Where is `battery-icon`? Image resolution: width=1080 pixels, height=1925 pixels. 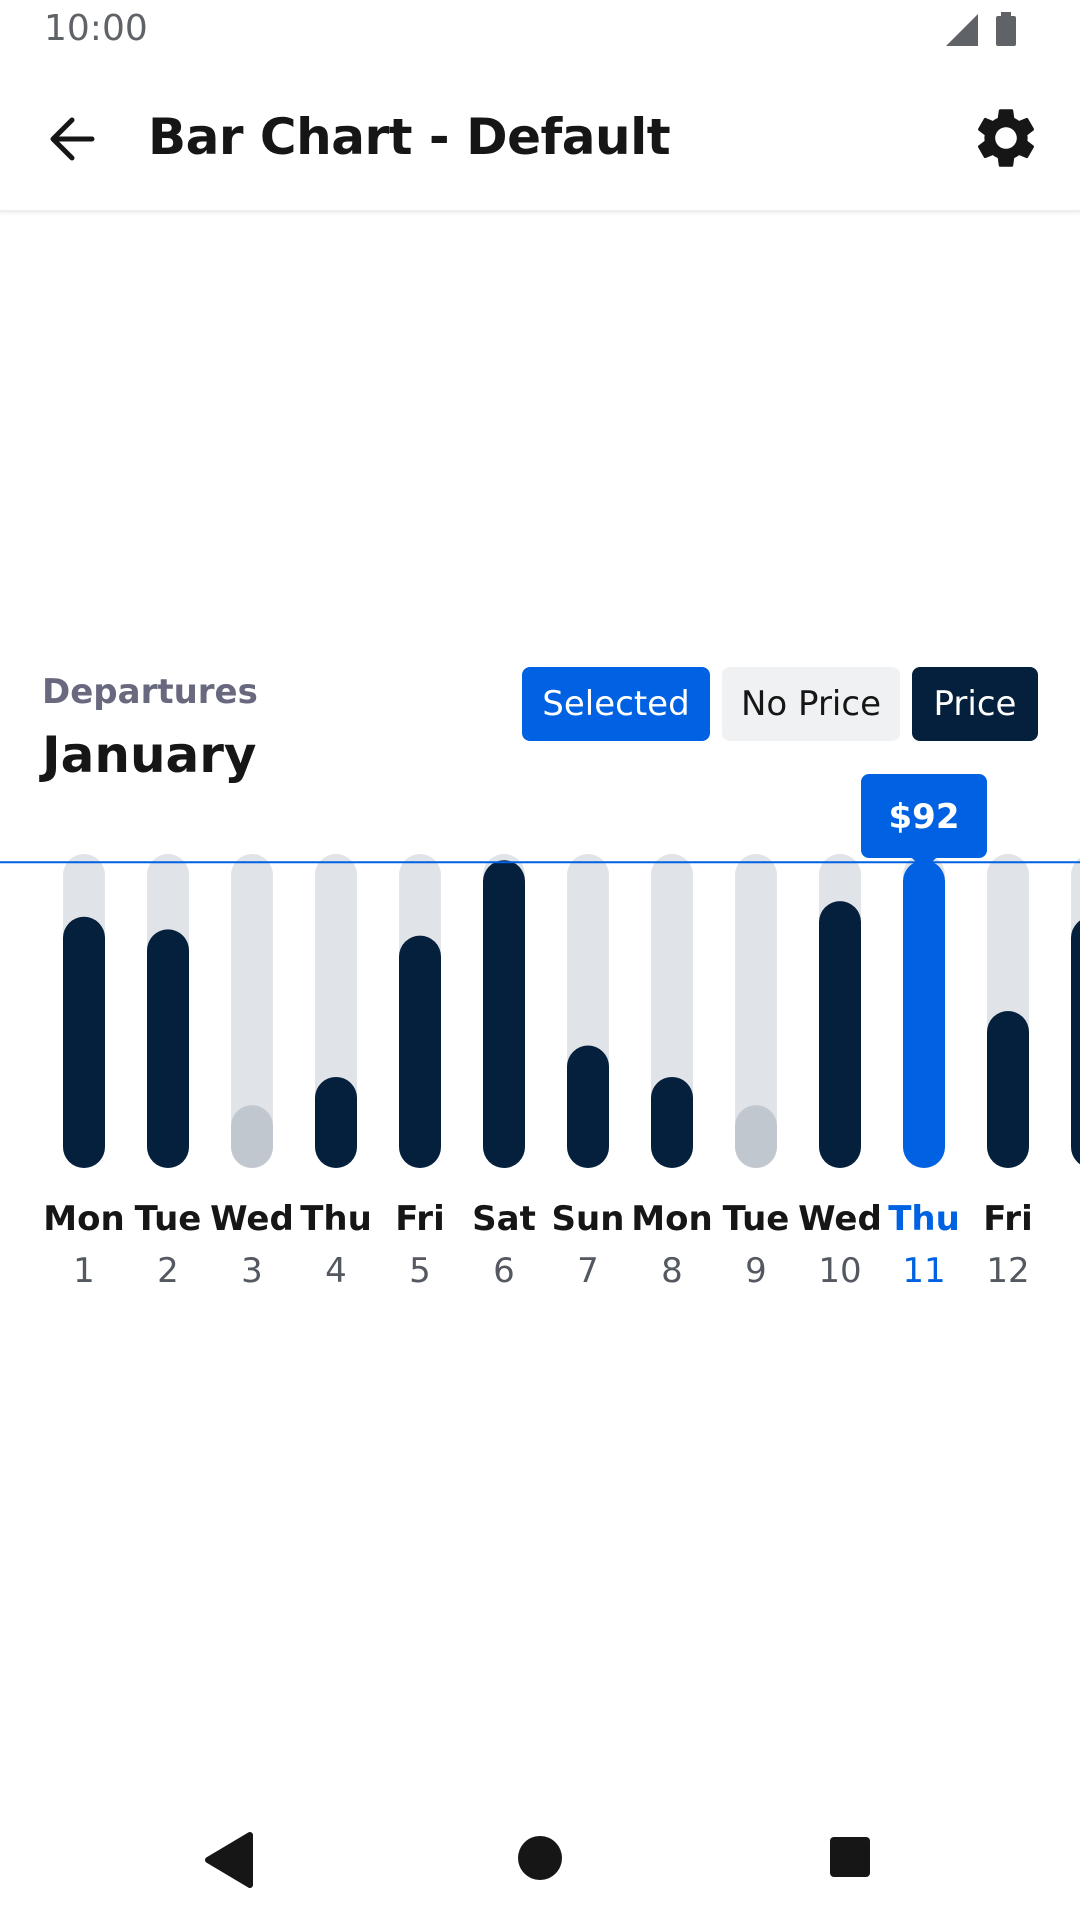 battery-icon is located at coordinates (1006, 31).